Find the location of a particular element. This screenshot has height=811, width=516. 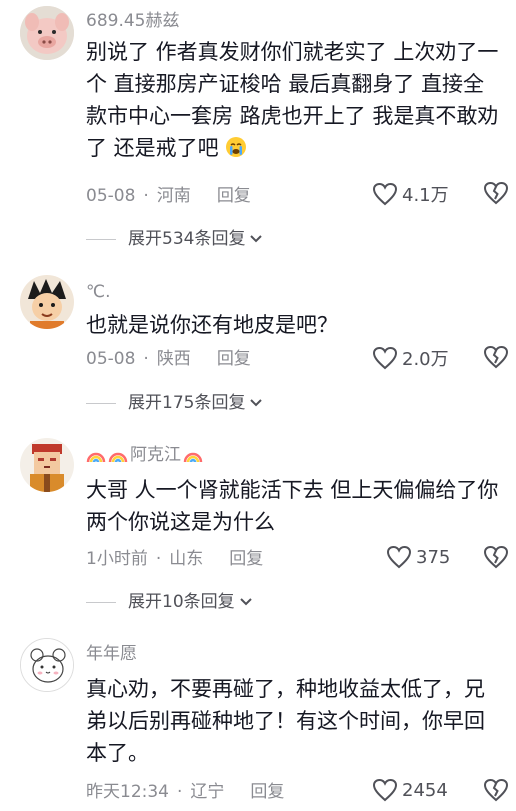

comment-meta: 05-08 · 河南 回复 is located at coordinates (168, 196).